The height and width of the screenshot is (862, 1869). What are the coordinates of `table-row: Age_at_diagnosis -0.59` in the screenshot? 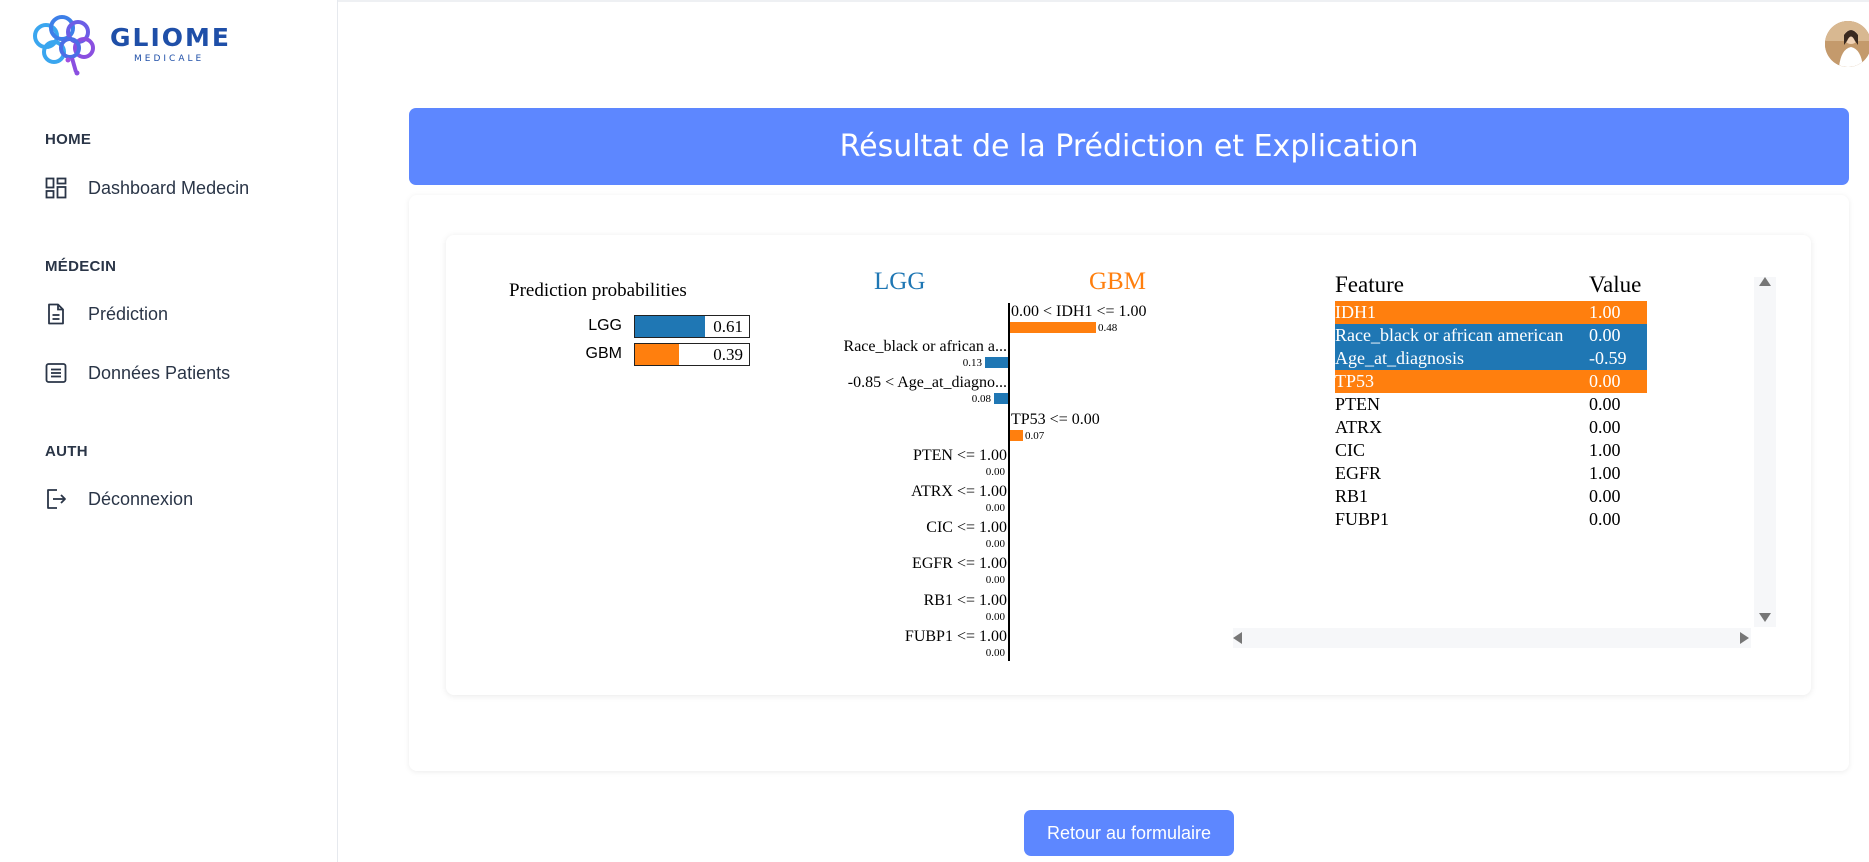 It's located at (1491, 358).